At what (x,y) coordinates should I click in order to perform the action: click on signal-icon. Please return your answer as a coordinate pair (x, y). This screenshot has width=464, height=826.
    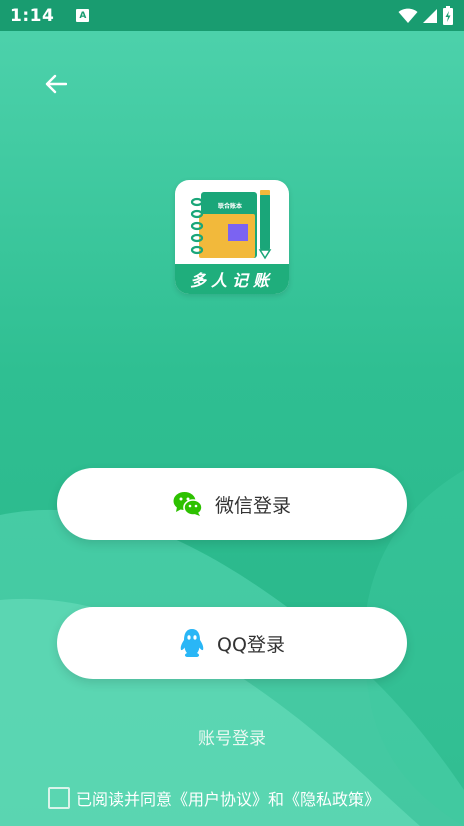
    Looking at the image, I should click on (430, 15).